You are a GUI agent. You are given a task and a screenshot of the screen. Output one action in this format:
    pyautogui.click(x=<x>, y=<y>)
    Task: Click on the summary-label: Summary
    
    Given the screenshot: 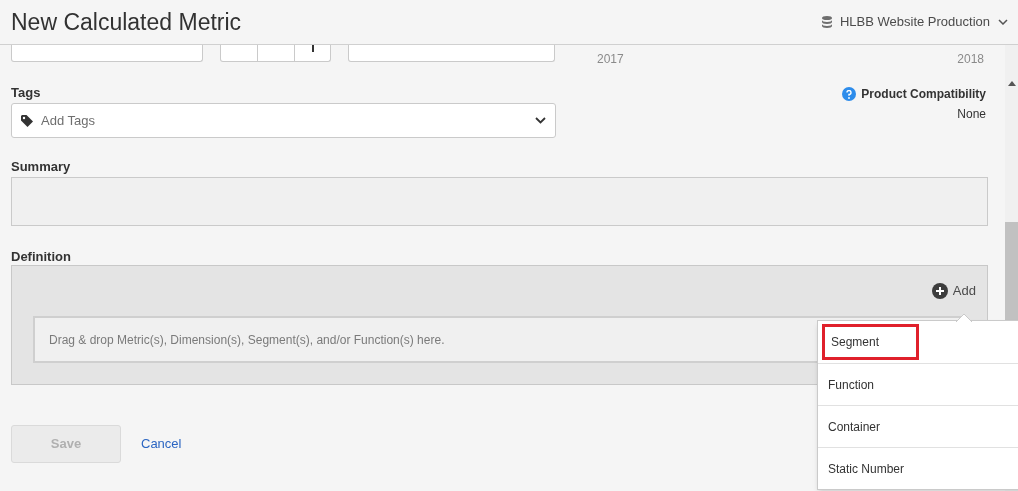 What is the action you would take?
    pyautogui.click(x=41, y=167)
    